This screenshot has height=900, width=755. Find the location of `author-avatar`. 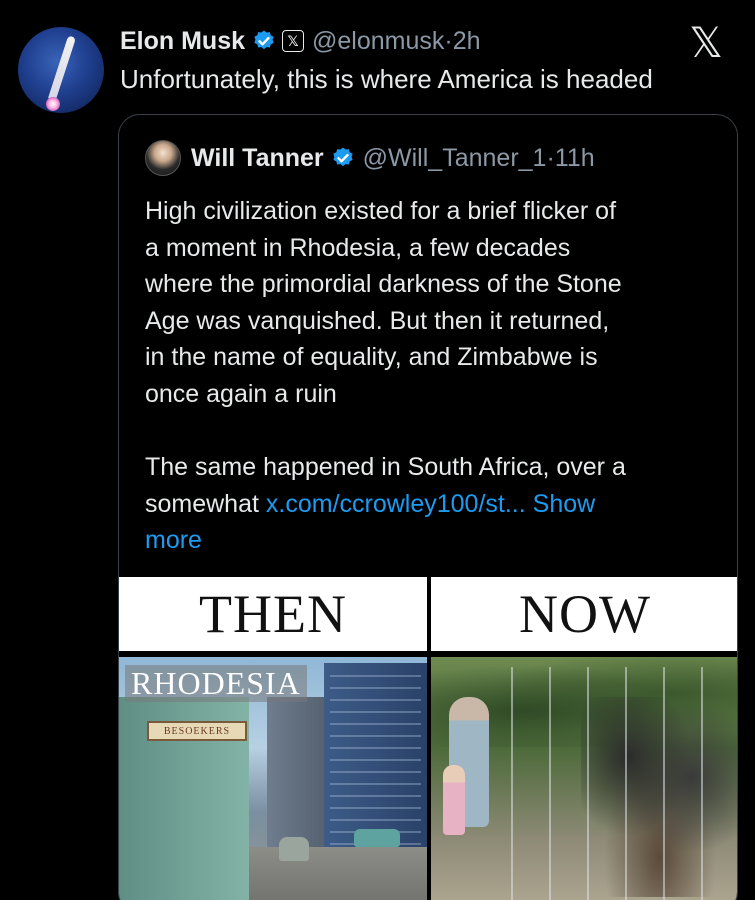

author-avatar is located at coordinates (61, 70).